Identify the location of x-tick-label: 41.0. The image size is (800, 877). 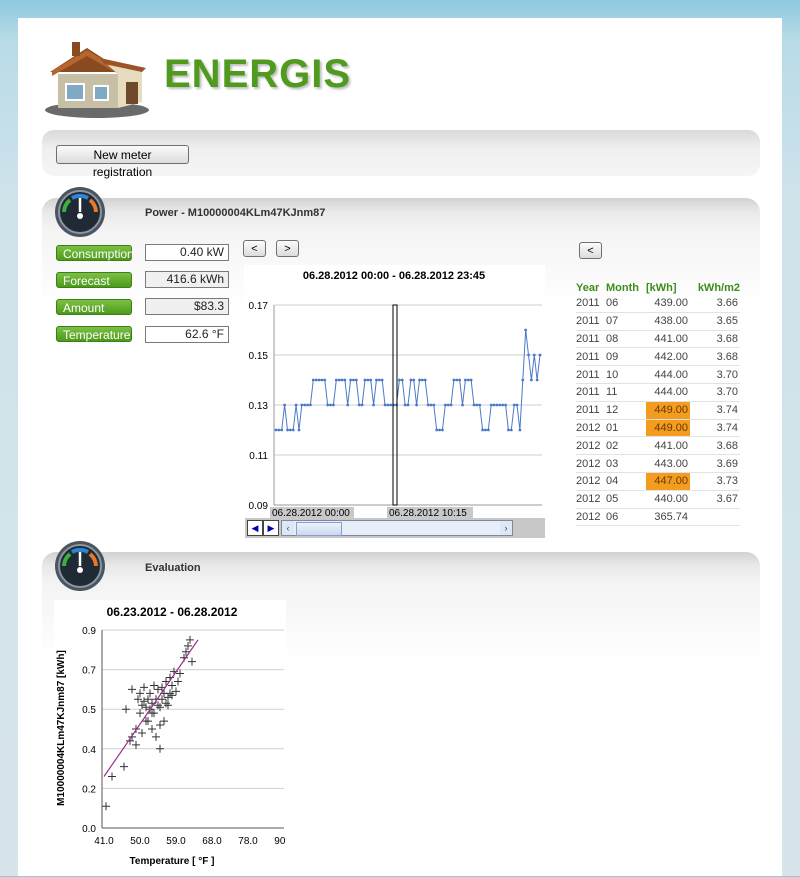
(104, 841).